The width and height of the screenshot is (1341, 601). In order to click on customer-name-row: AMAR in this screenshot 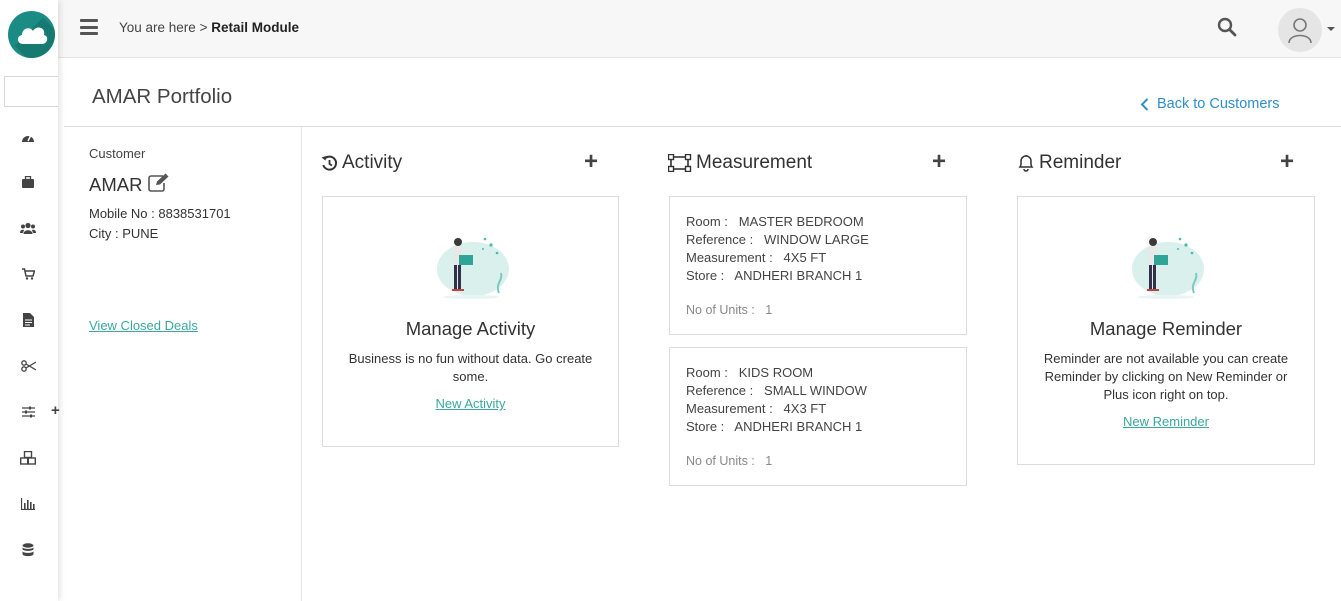, I will do `click(129, 185)`.